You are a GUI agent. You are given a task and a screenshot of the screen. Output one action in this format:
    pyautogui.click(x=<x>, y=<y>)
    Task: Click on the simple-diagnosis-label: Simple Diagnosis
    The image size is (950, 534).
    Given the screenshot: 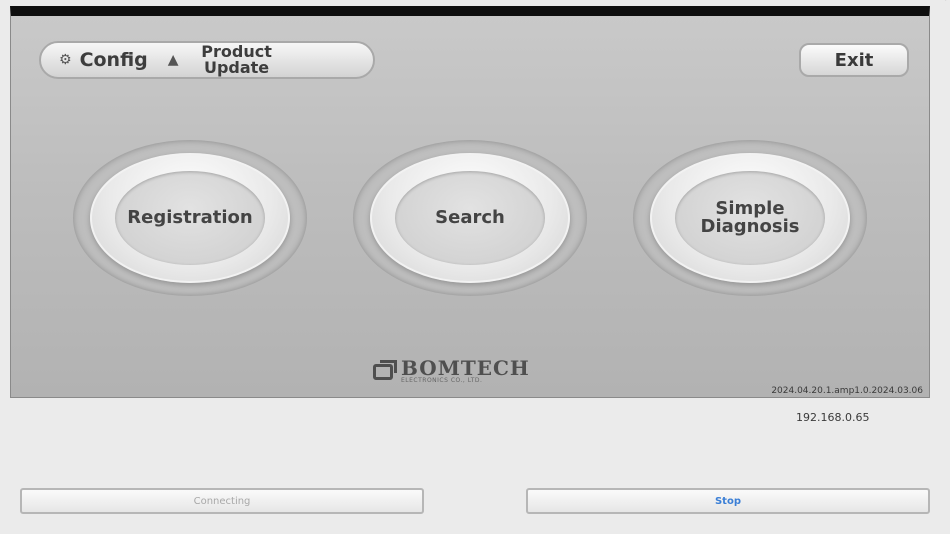 What is the action you would take?
    pyautogui.click(x=750, y=218)
    